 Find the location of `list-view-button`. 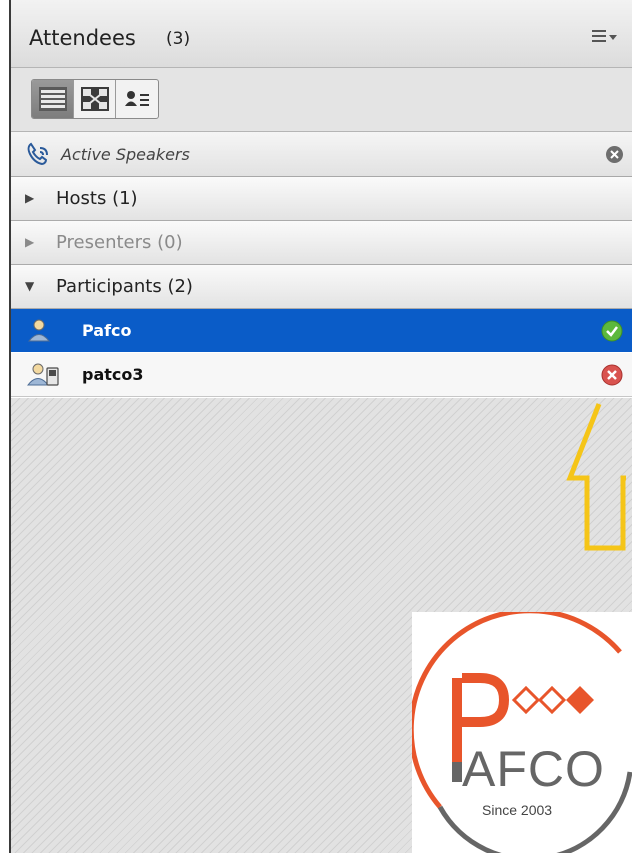

list-view-button is located at coordinates (53, 99).